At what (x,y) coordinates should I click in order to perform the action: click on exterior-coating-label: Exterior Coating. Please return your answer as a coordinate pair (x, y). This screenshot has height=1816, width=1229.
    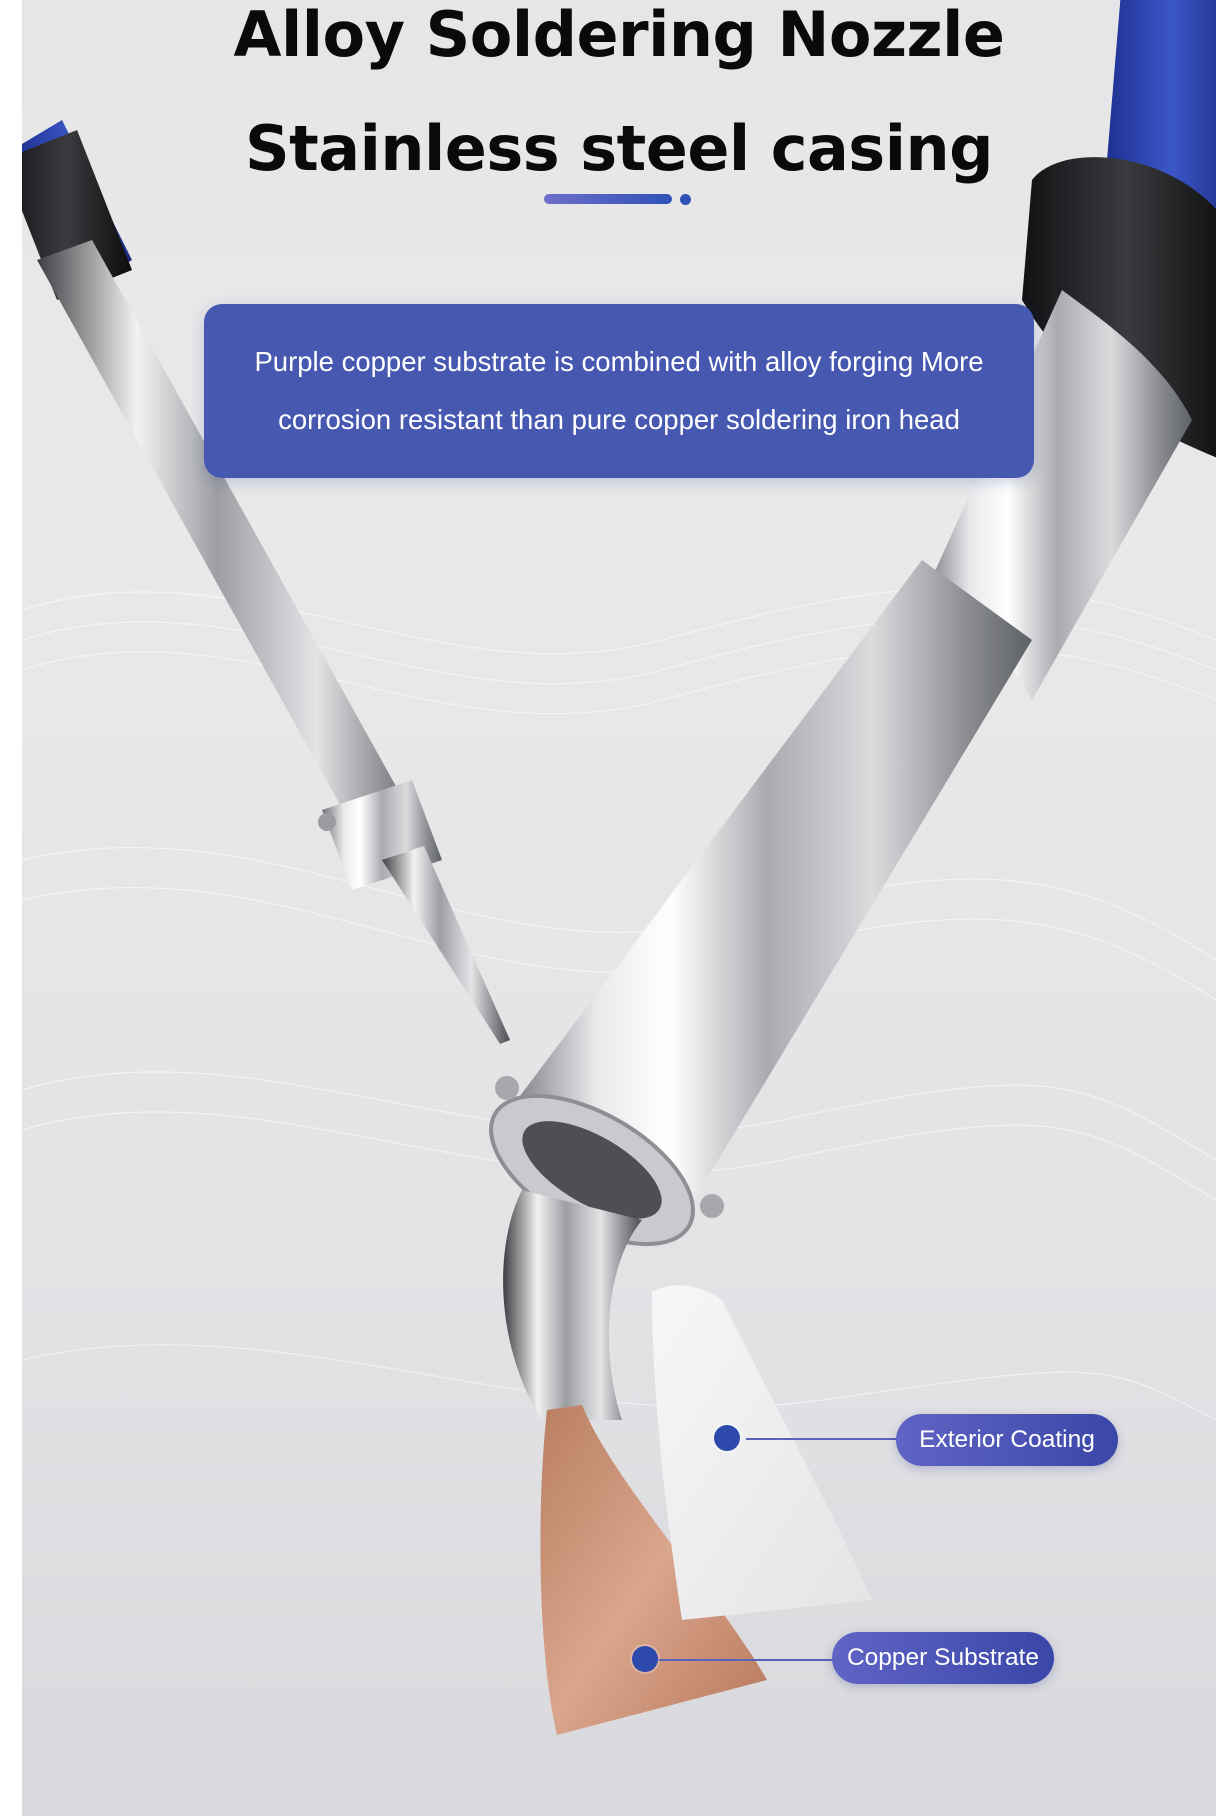
    Looking at the image, I should click on (1007, 1440).